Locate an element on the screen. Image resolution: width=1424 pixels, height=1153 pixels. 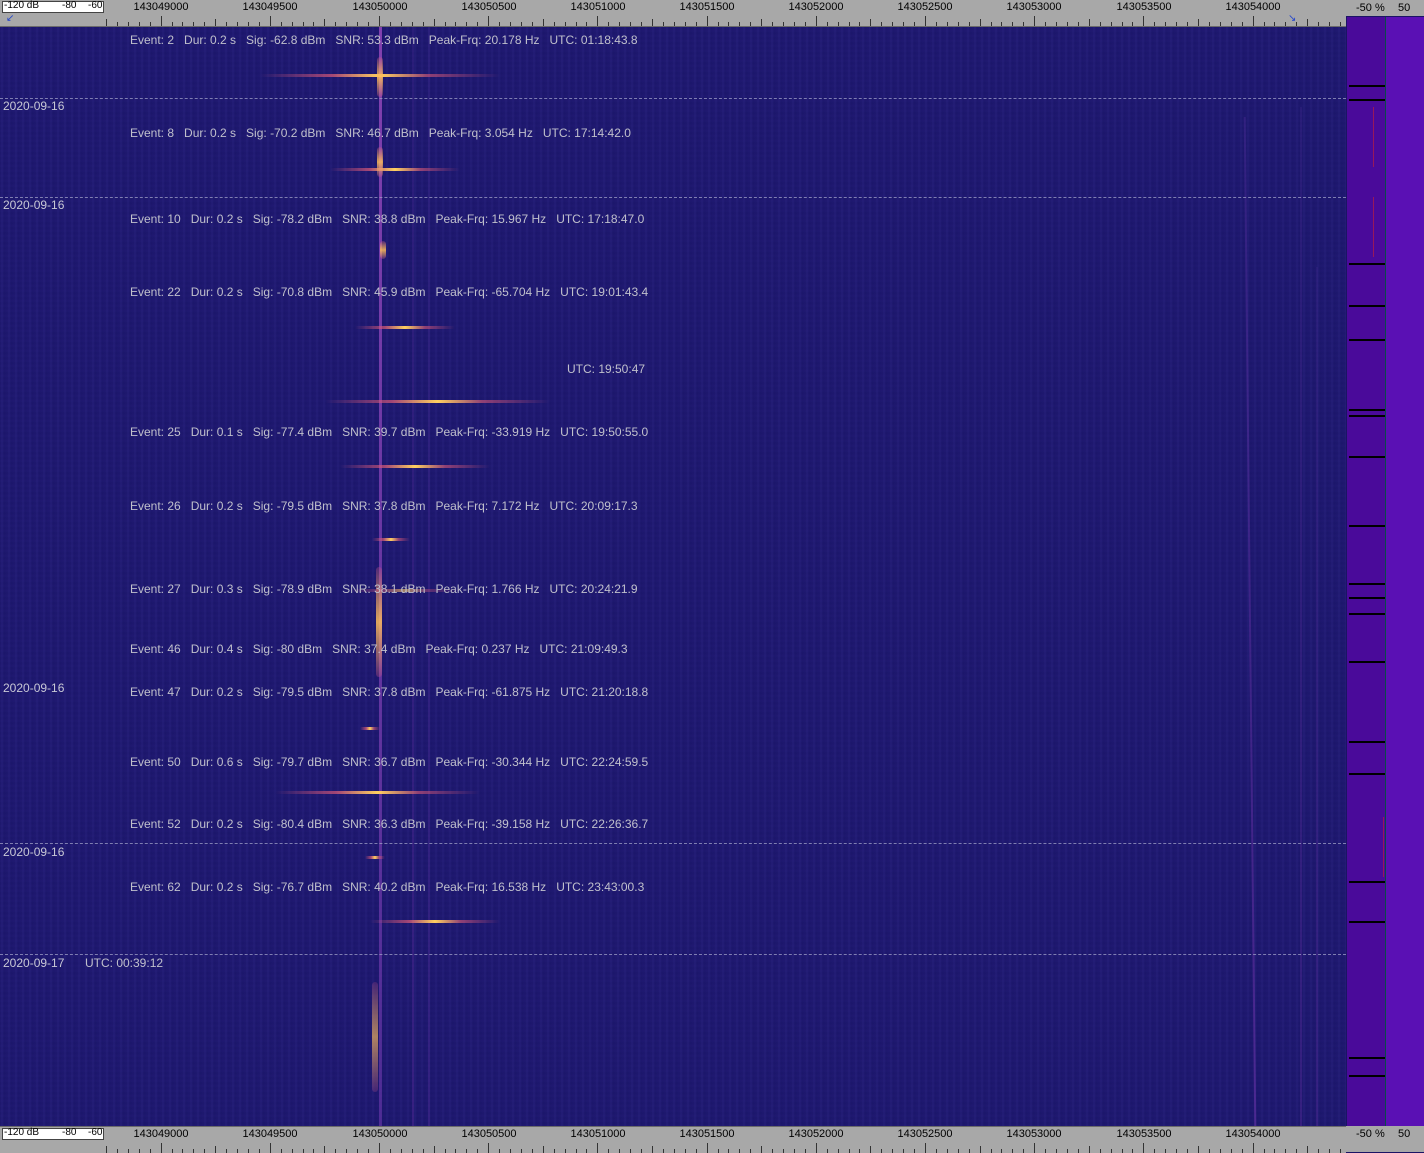
freq-label: 143051500 is located at coordinates (707, 1134).